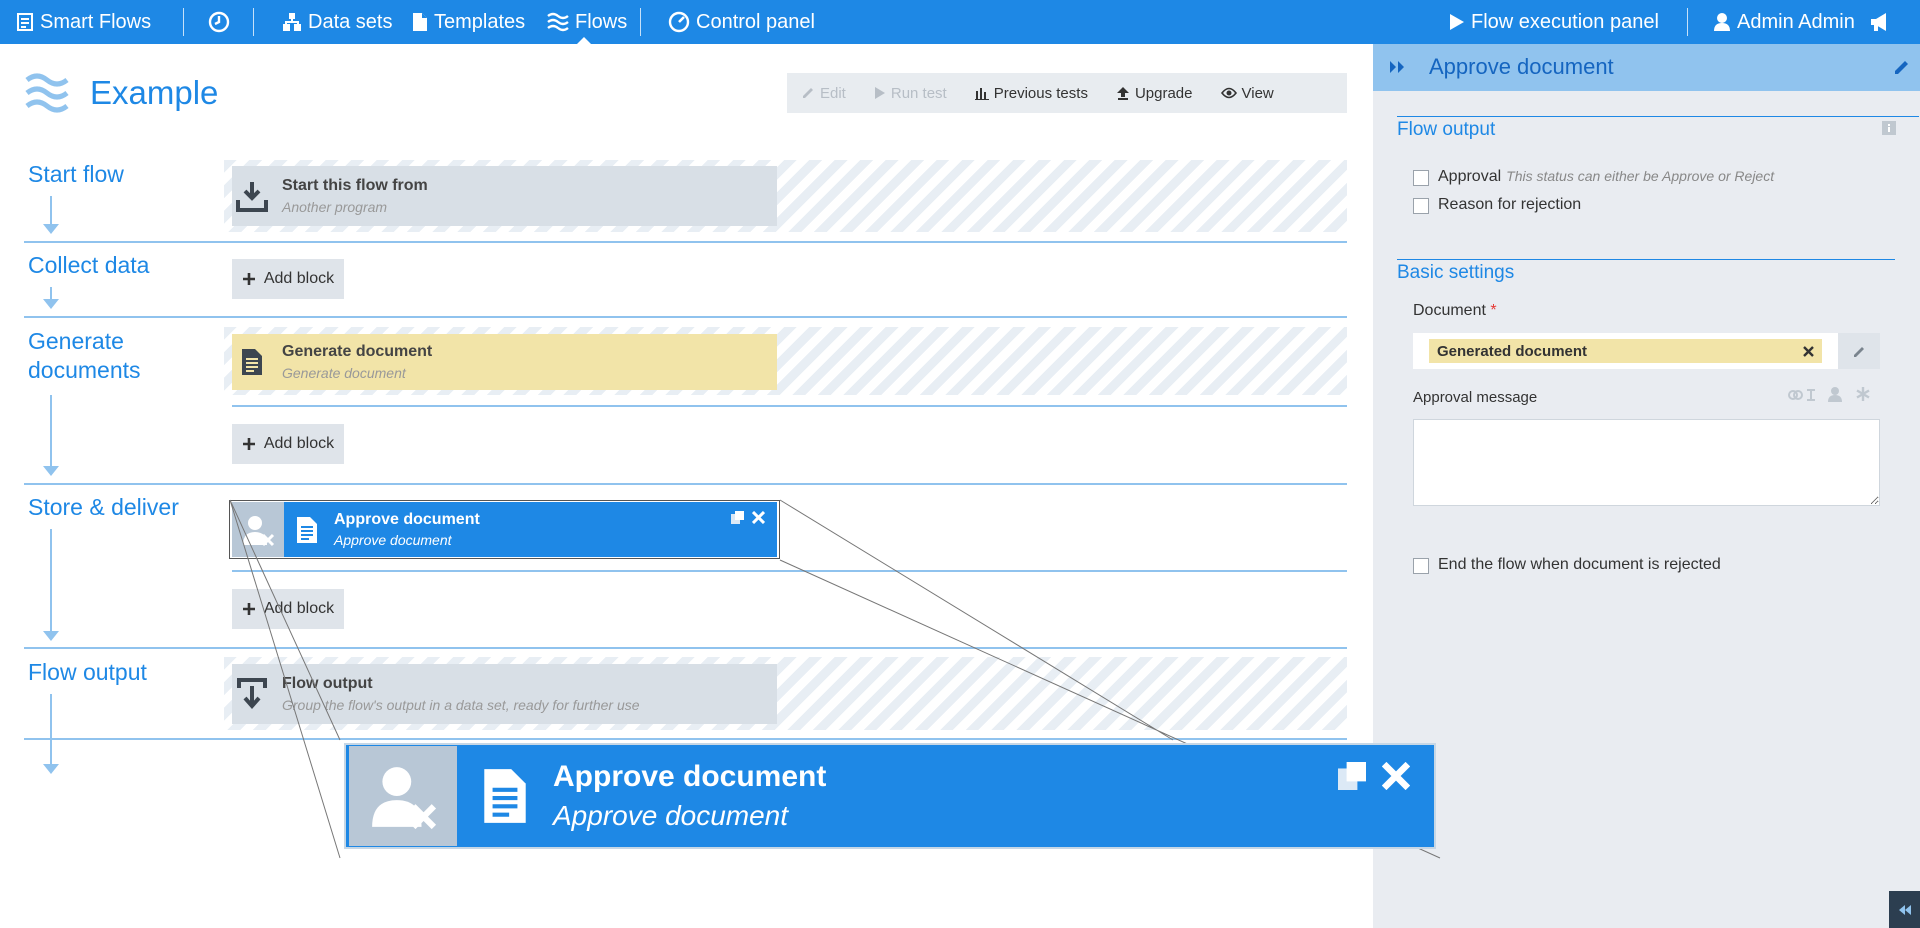  I want to click on start-flow-block: Start this flow from Another program, so click(504, 196).